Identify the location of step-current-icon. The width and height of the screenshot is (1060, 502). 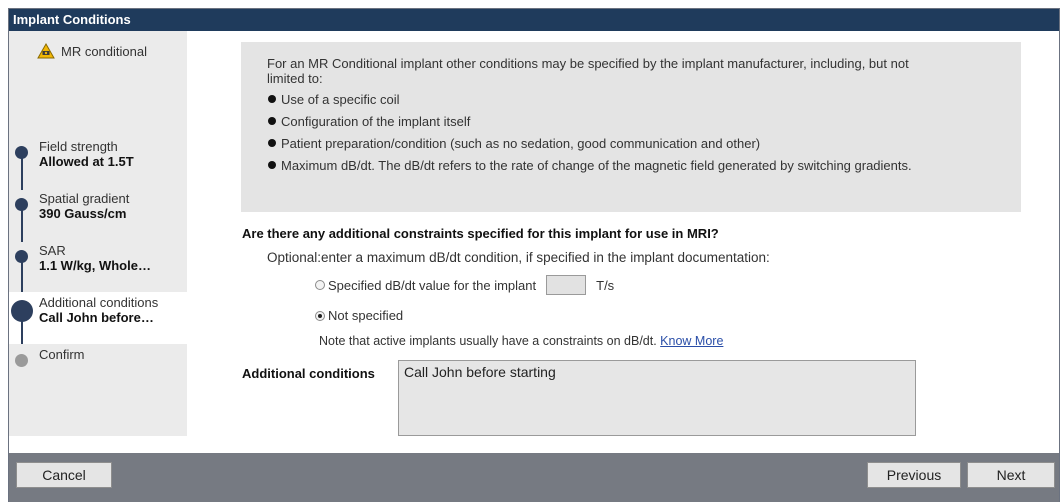
(22, 311).